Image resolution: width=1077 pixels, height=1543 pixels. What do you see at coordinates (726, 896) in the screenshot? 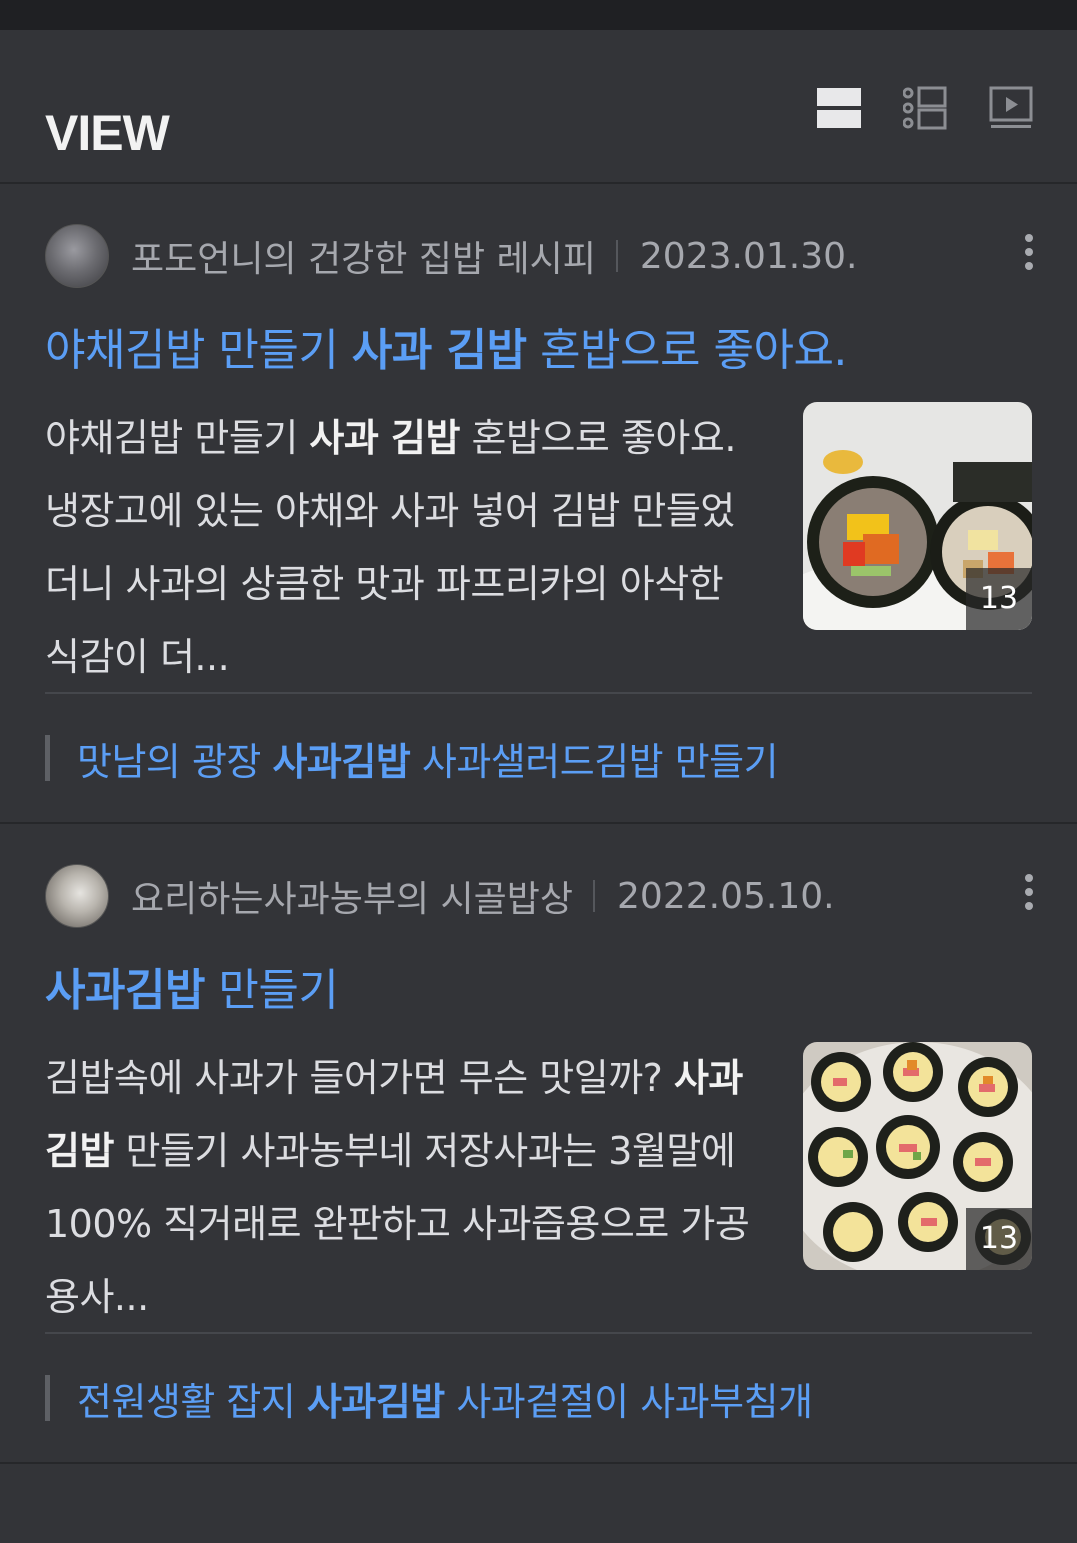
I see `post-date: 2022.05.10.` at bounding box center [726, 896].